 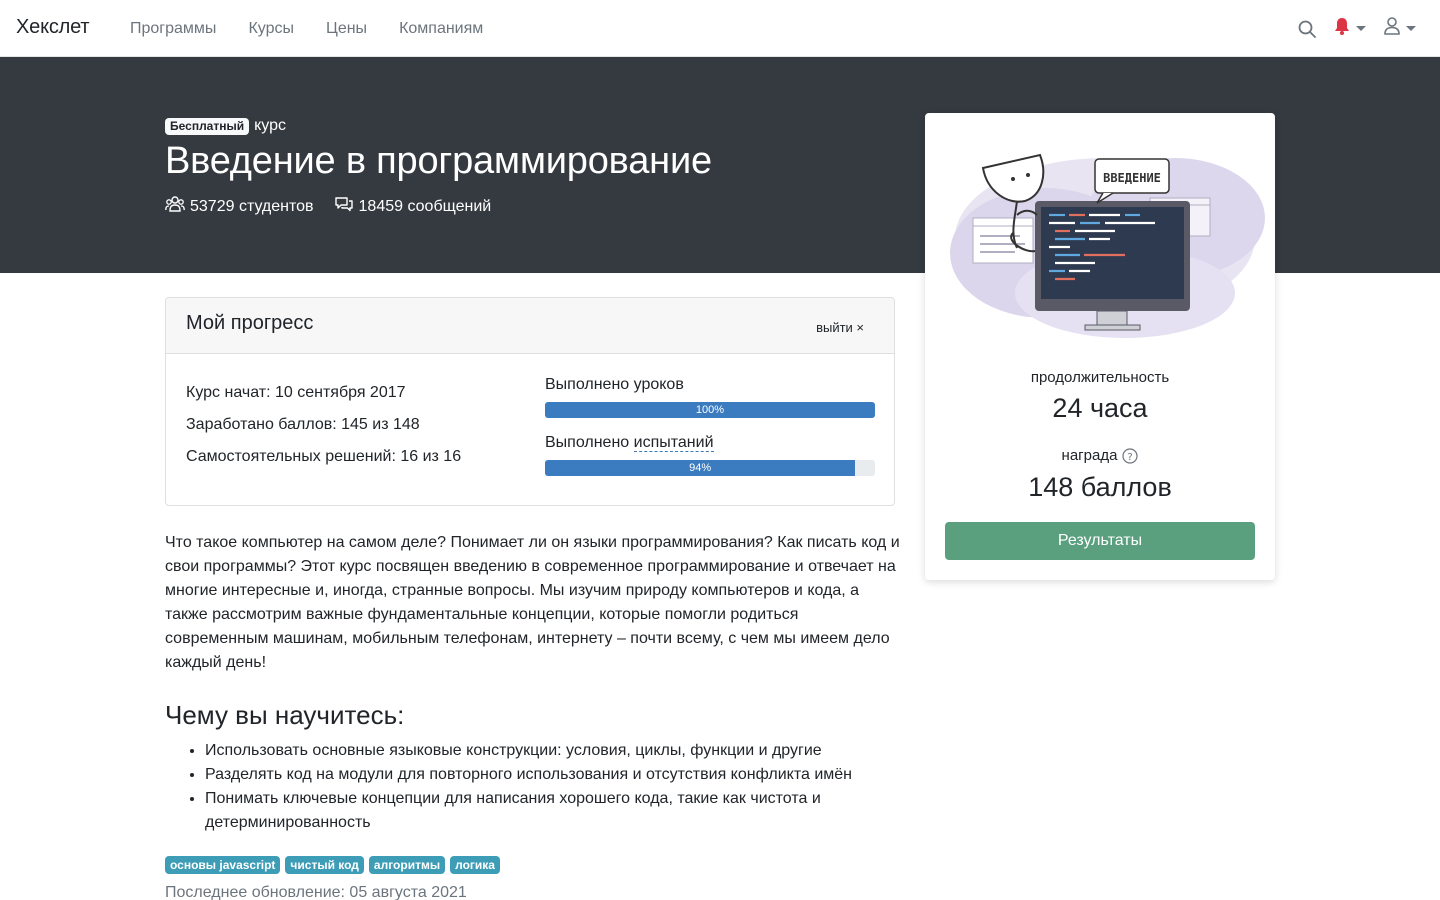 I want to click on course-stats: 53729 студентов 18459 сообщений, so click(x=338, y=206).